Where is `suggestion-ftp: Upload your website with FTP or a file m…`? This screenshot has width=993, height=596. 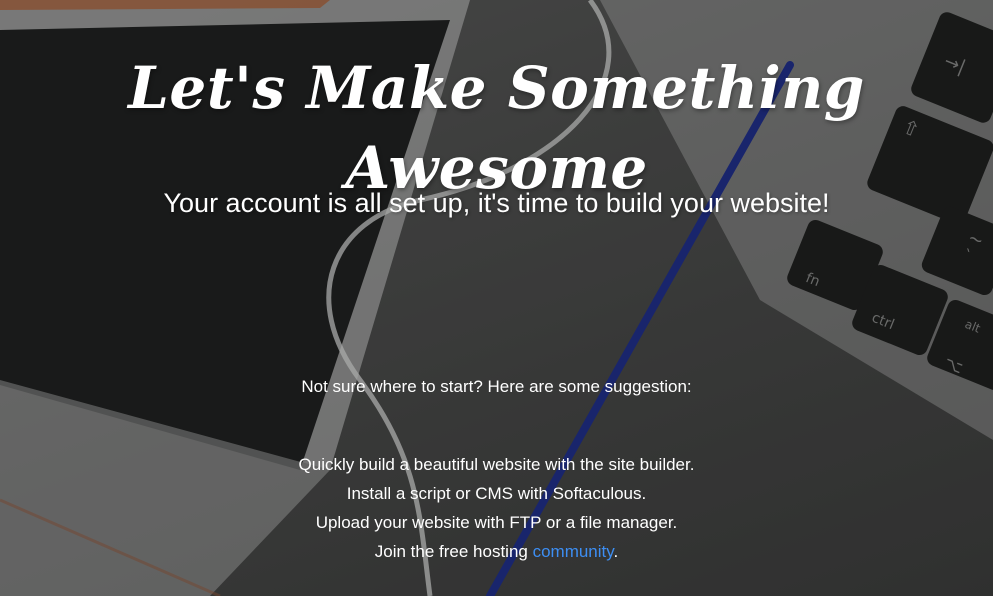 suggestion-ftp: Upload your website with FTP or a file m… is located at coordinates (496, 522).